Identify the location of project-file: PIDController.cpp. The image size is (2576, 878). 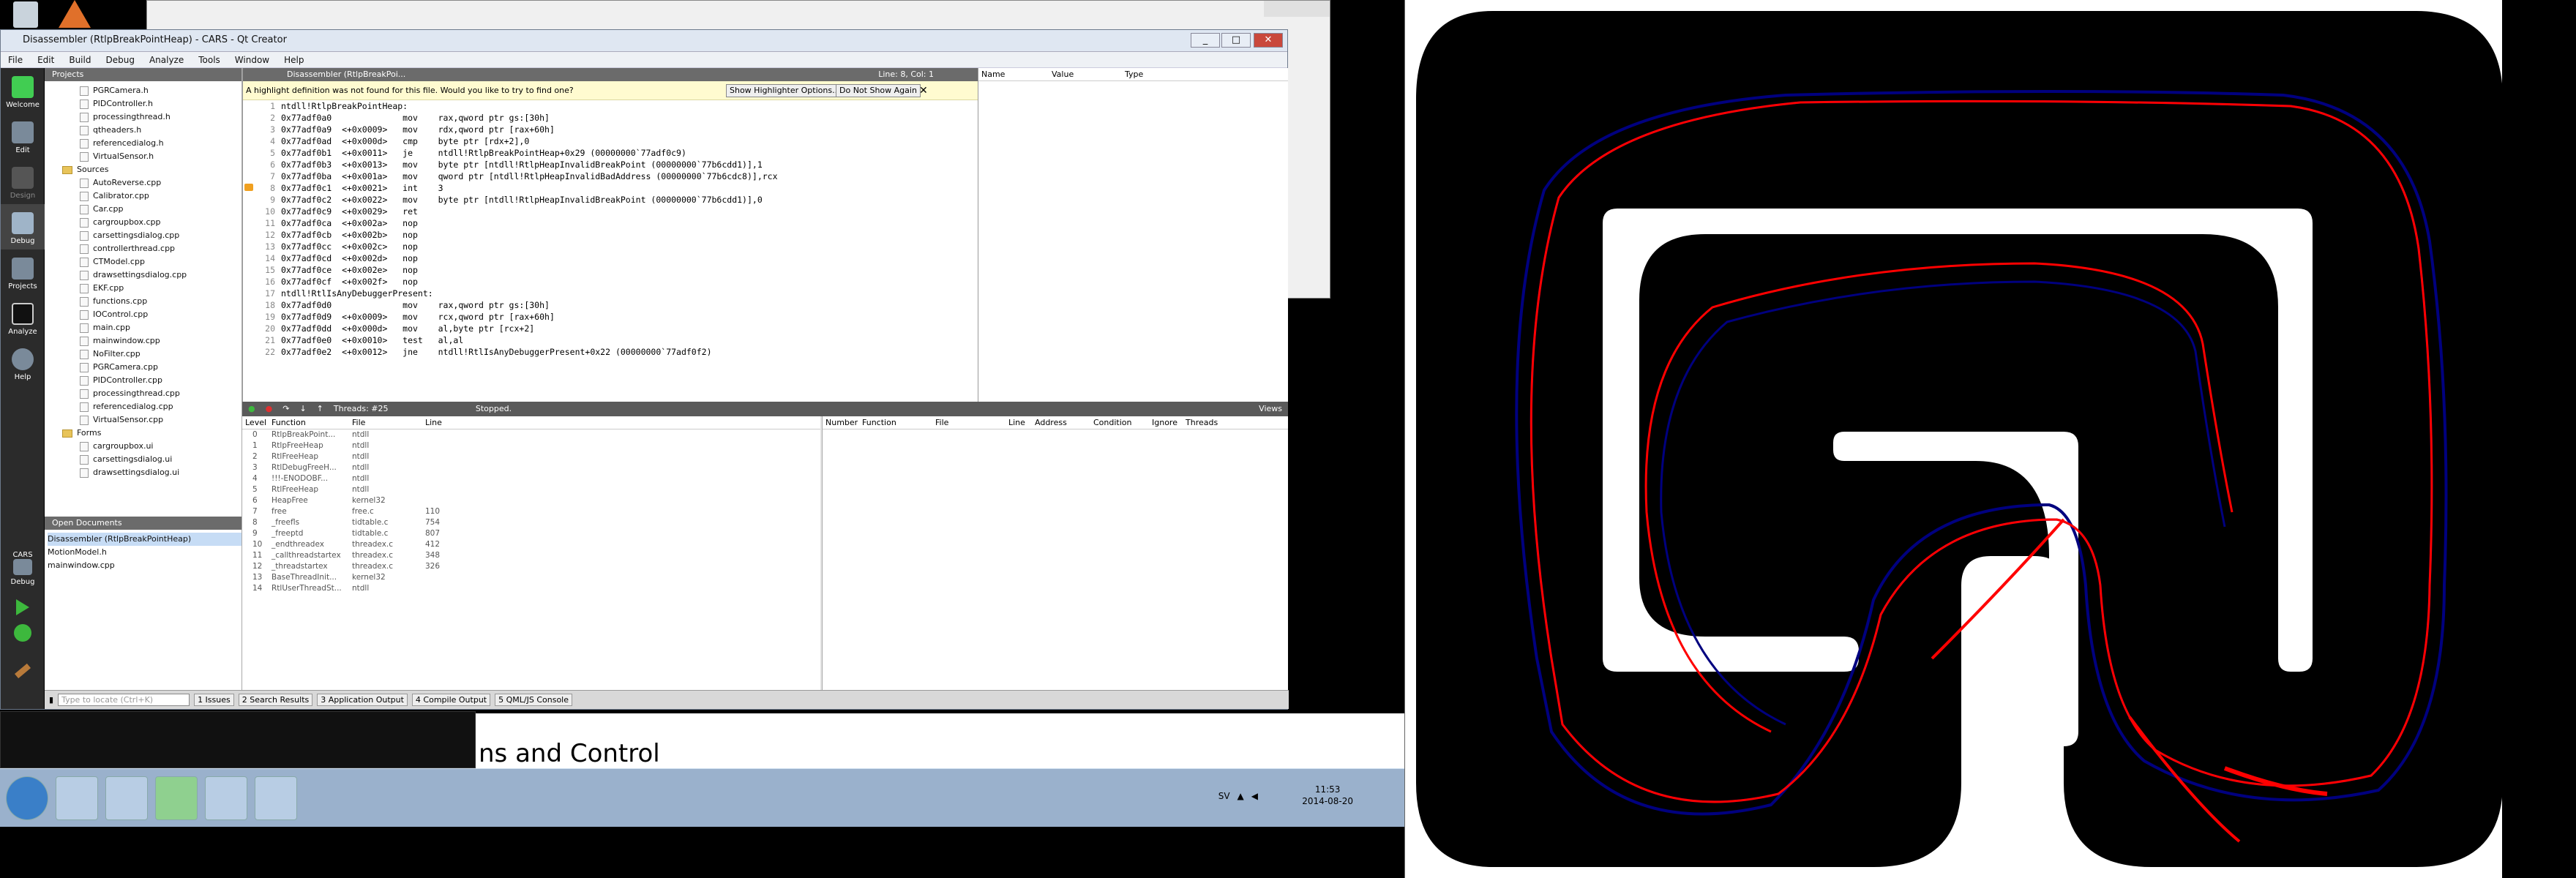
(143, 381).